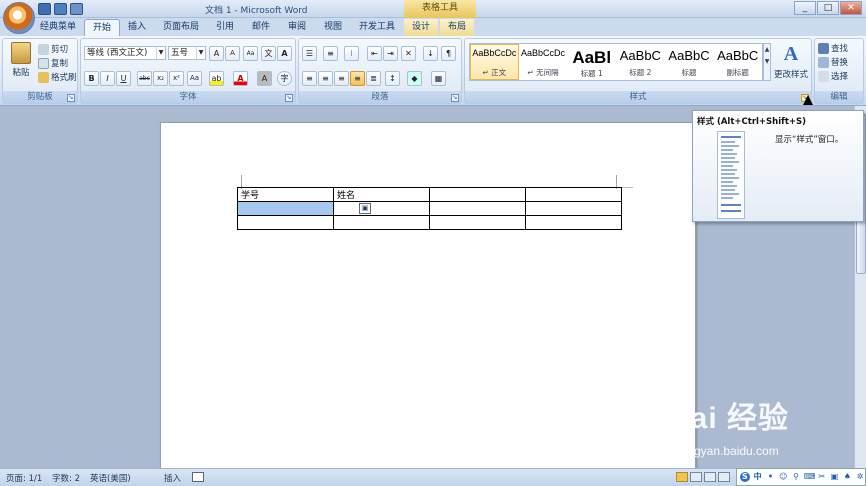  What do you see at coordinates (102, 27) in the screenshot?
I see `tab-home: 开始` at bounding box center [102, 27].